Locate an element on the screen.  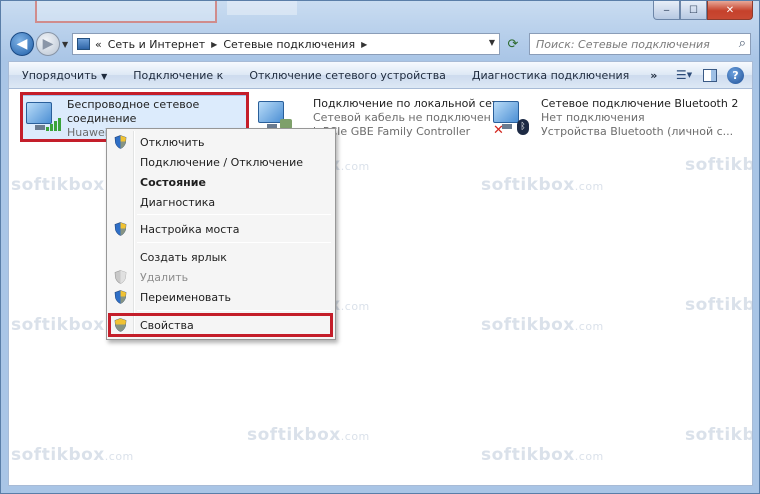
menu-item-delete: Удалить is located at coordinates (221, 277).